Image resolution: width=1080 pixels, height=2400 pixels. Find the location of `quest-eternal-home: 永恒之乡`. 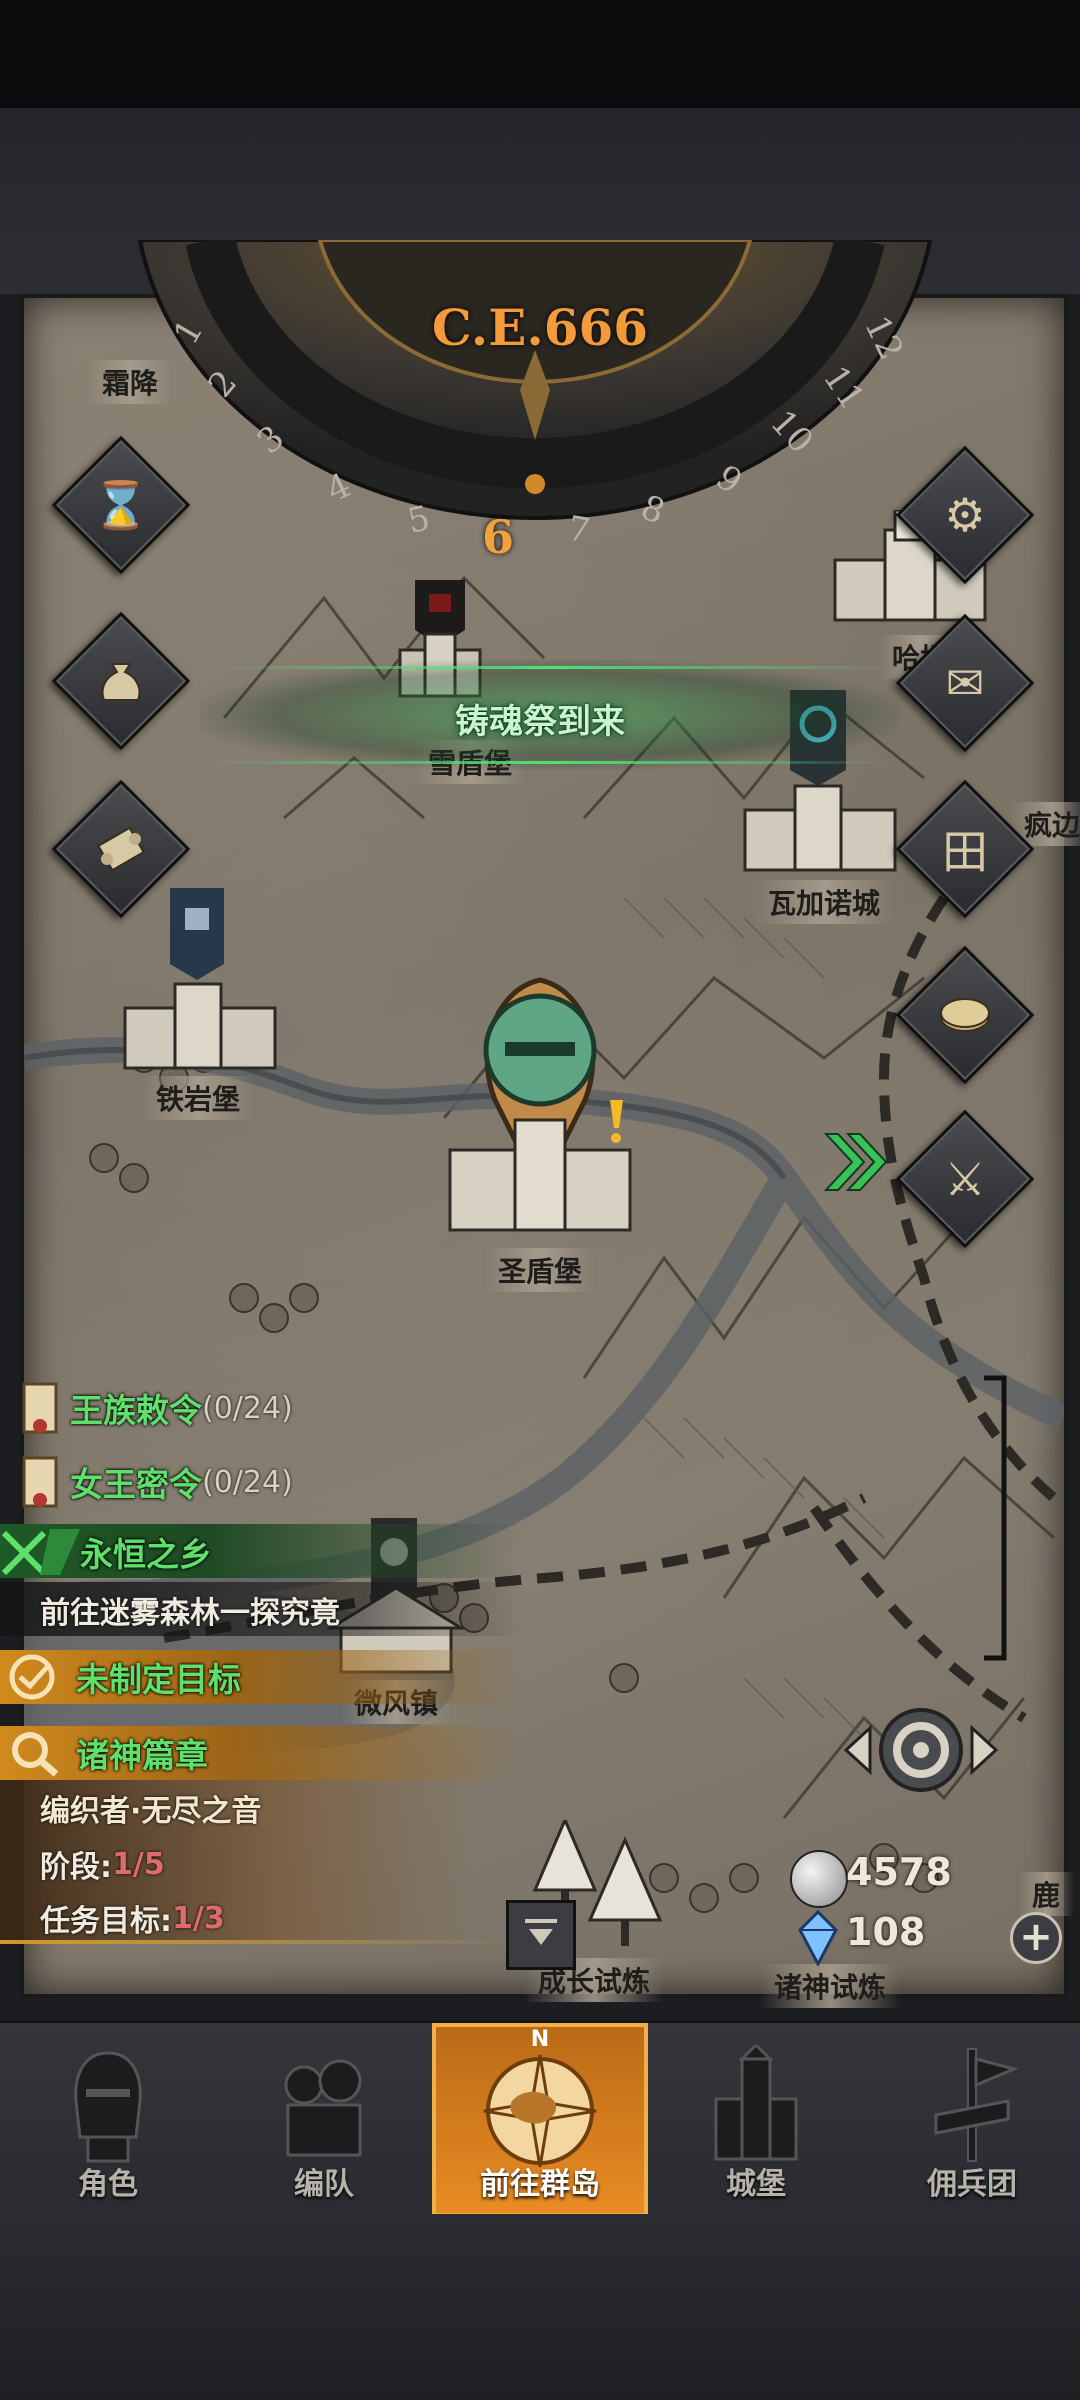

quest-eternal-home: 永恒之乡 is located at coordinates (106, 1552).